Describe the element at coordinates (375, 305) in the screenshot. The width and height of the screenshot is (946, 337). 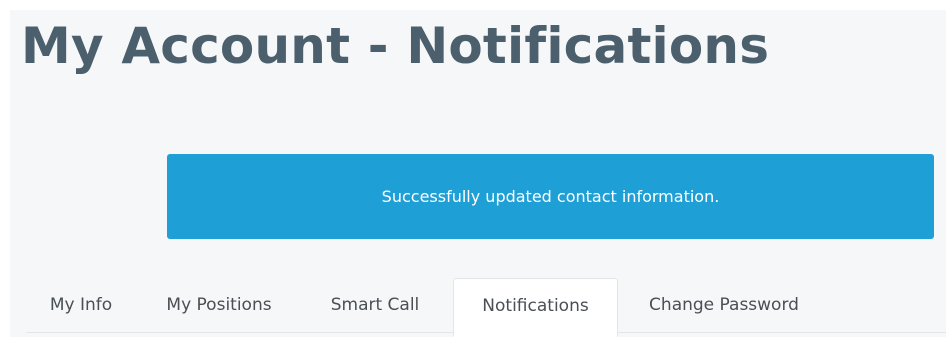
I see `tab-smart-call: Smart Call` at that location.